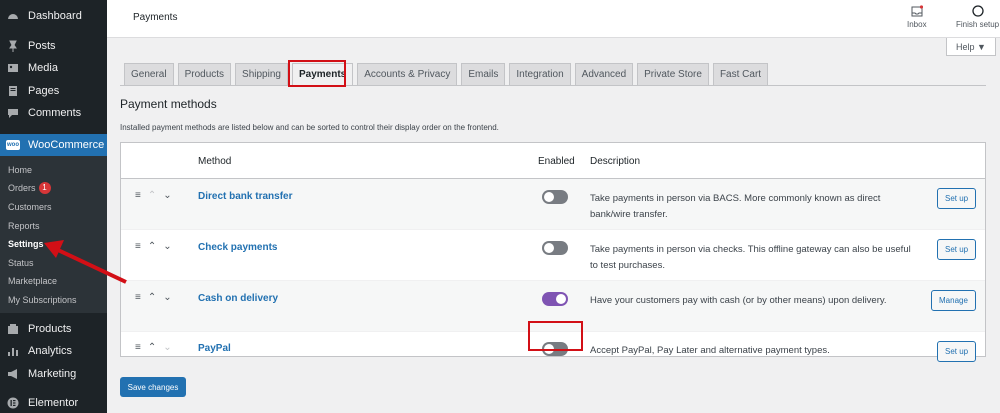 This screenshot has height=413, width=1000. What do you see at coordinates (245, 196) in the screenshot?
I see `payment-method-link: Direct bank transfer` at bounding box center [245, 196].